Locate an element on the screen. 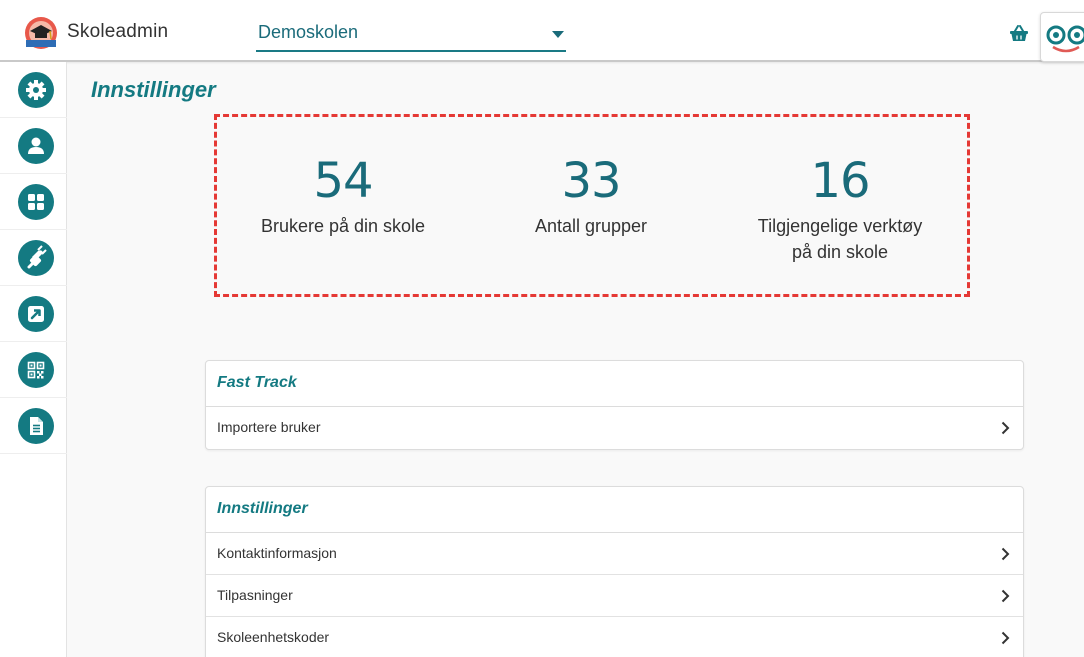 The width and height of the screenshot is (1084, 657). sidebar-item-documents is located at coordinates (33, 426).